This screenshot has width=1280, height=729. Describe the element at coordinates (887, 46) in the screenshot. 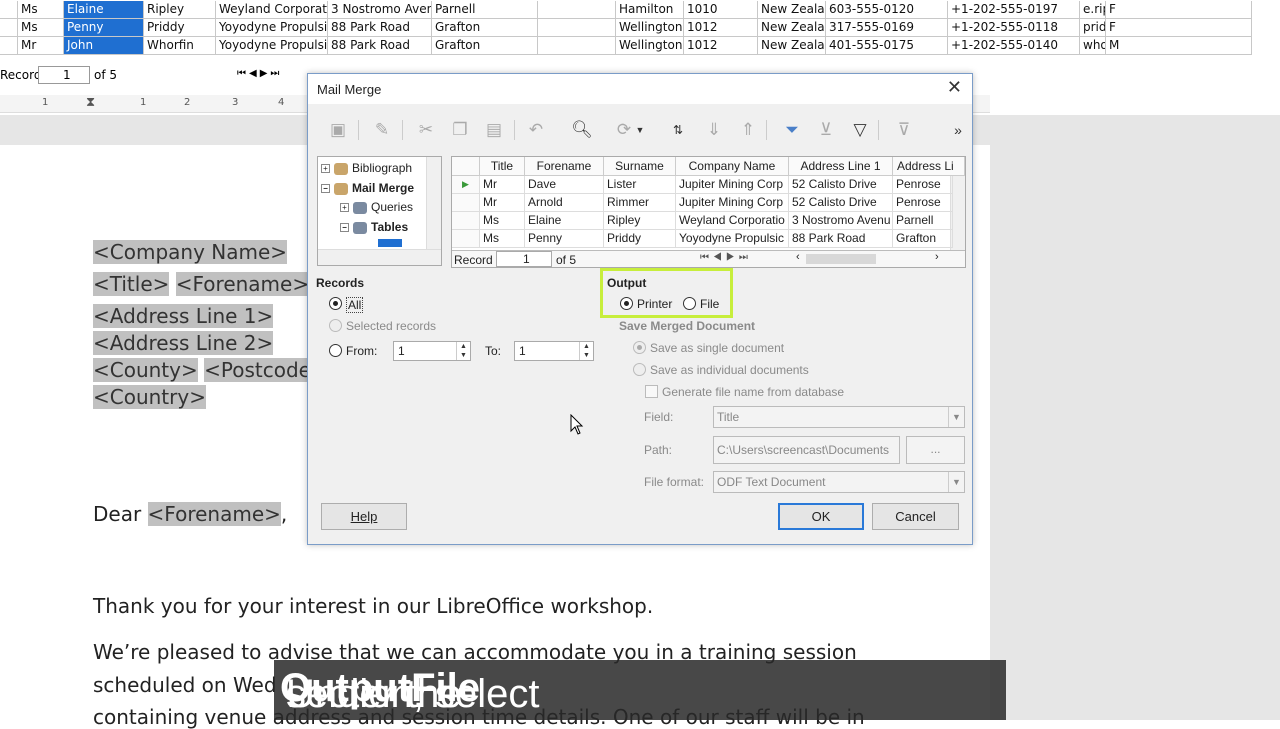

I see `background-table-cell: 401-555-0175` at that location.